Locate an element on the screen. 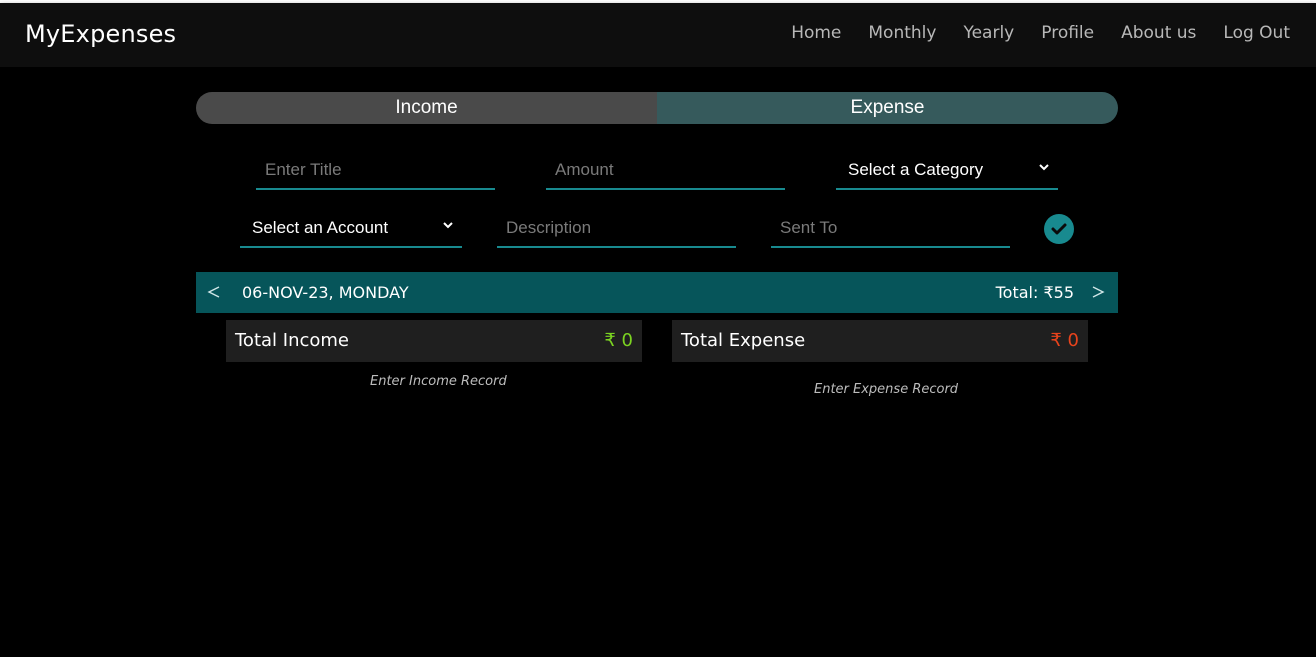 Image resolution: width=1316 pixels, height=657 pixels. chevron-right-icon is located at coordinates (1098, 292).